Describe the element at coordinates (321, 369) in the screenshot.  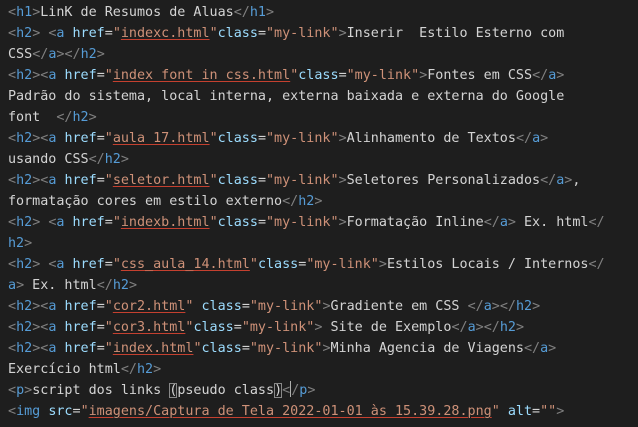
I see `code-line: Exercício html</h2>` at that location.